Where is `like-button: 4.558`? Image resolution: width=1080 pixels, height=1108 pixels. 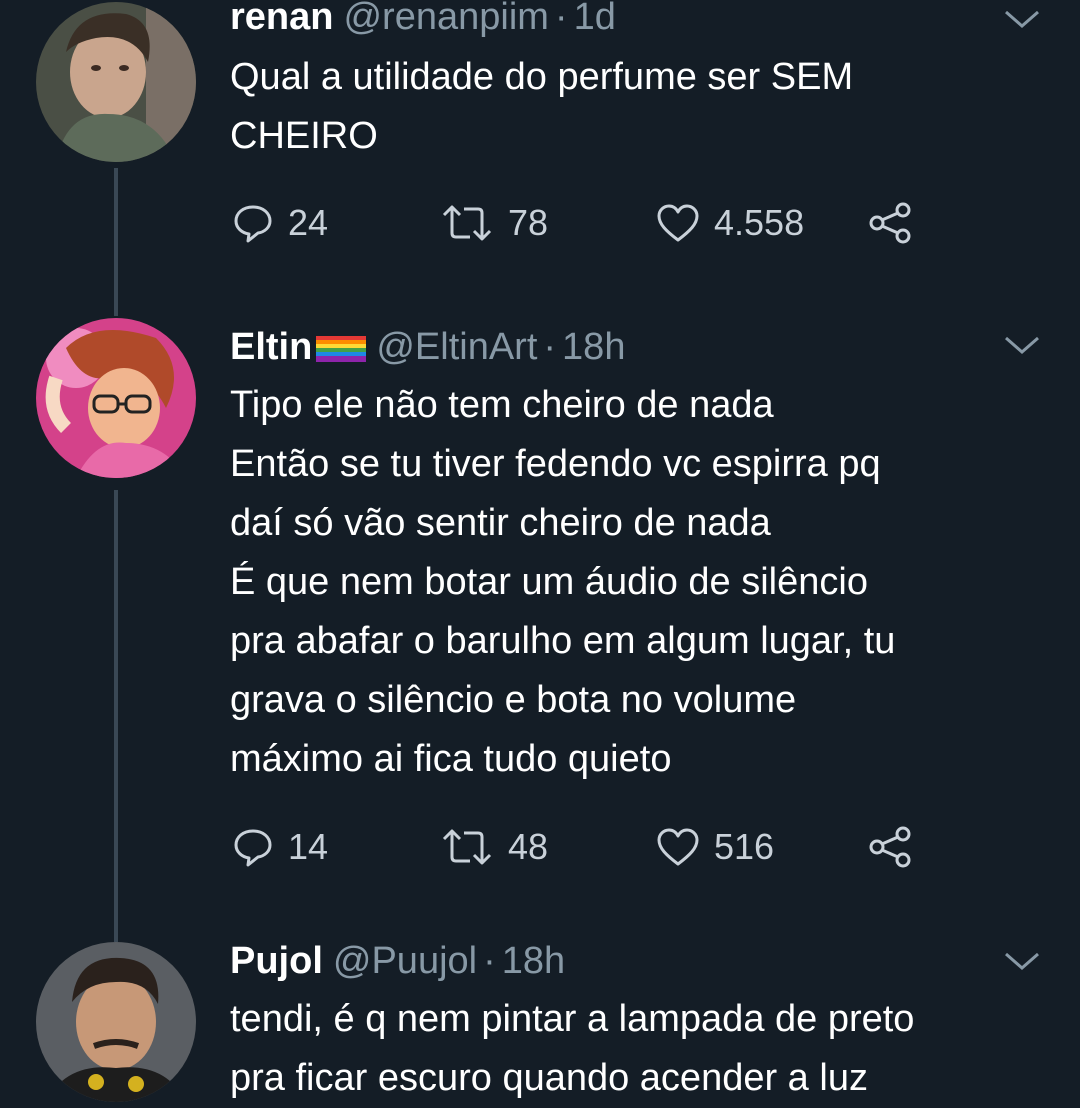 like-button: 4.558 is located at coordinates (730, 223).